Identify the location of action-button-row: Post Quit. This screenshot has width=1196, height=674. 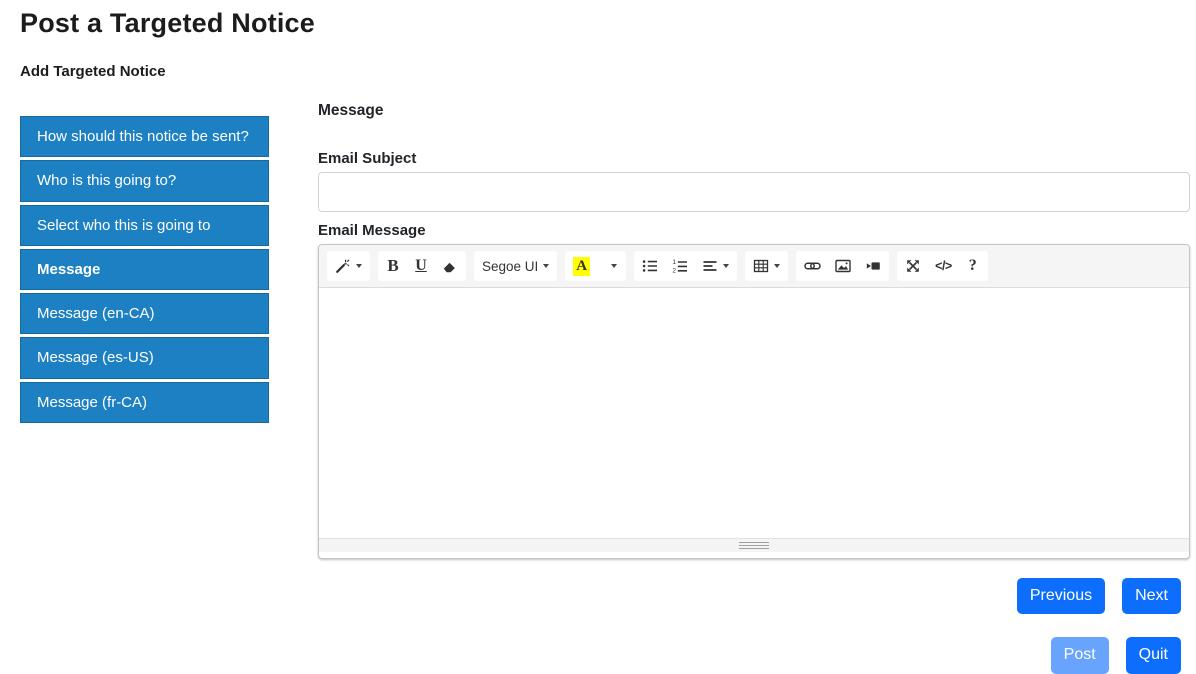
(754, 655).